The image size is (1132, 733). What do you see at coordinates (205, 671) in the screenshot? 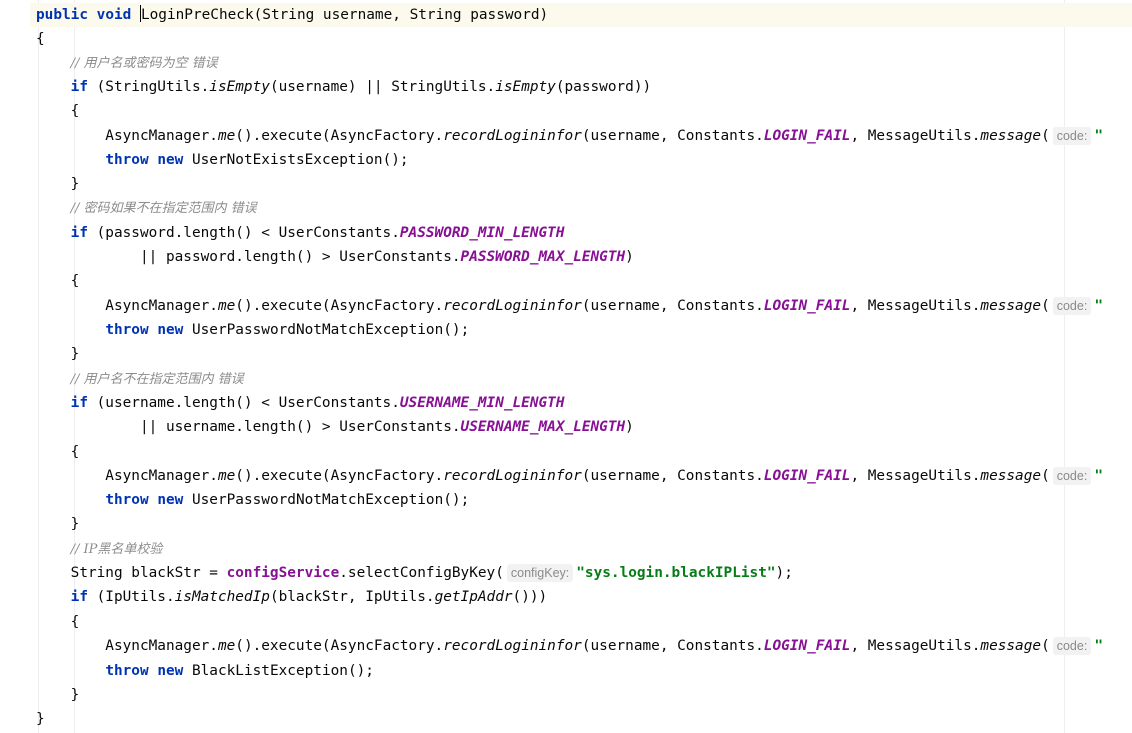
I see `code-line: throw new BlackListException();` at bounding box center [205, 671].